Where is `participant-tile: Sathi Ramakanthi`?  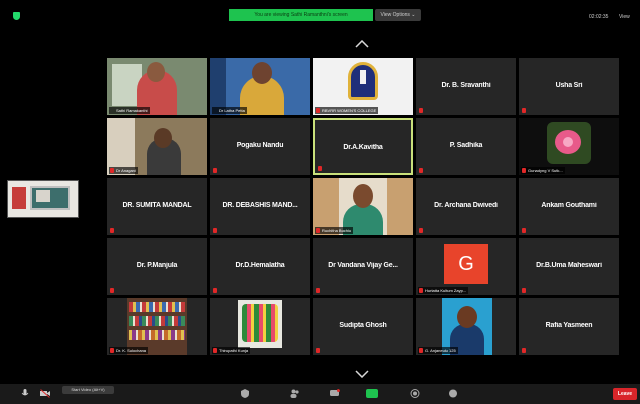
participant-tile: Sathi Ramakanthi is located at coordinates (157, 86).